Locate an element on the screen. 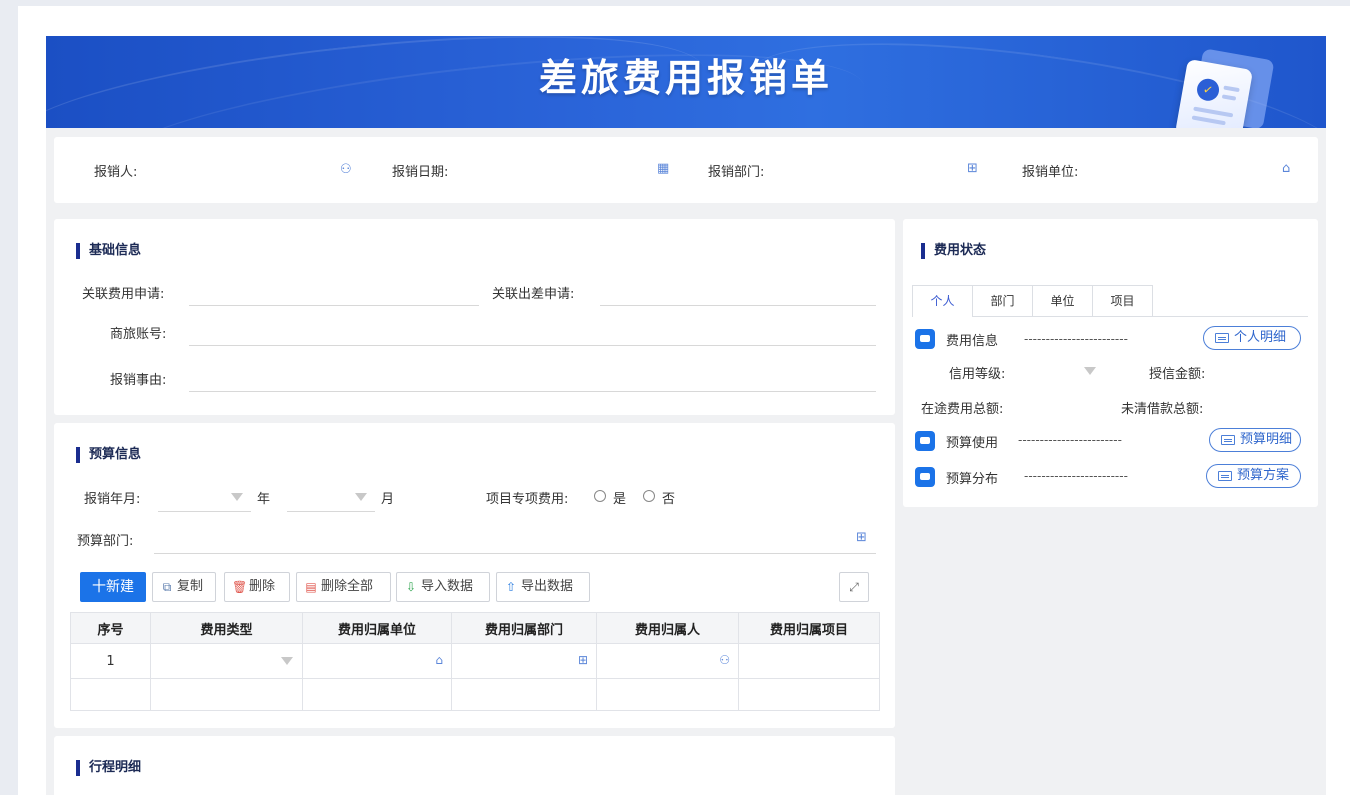 This screenshot has height=795, width=1350. table-header-row: 序号 费用类型 费用归属单位 费用归属部门 费用归属人 费用归属项目 is located at coordinates (475, 628).